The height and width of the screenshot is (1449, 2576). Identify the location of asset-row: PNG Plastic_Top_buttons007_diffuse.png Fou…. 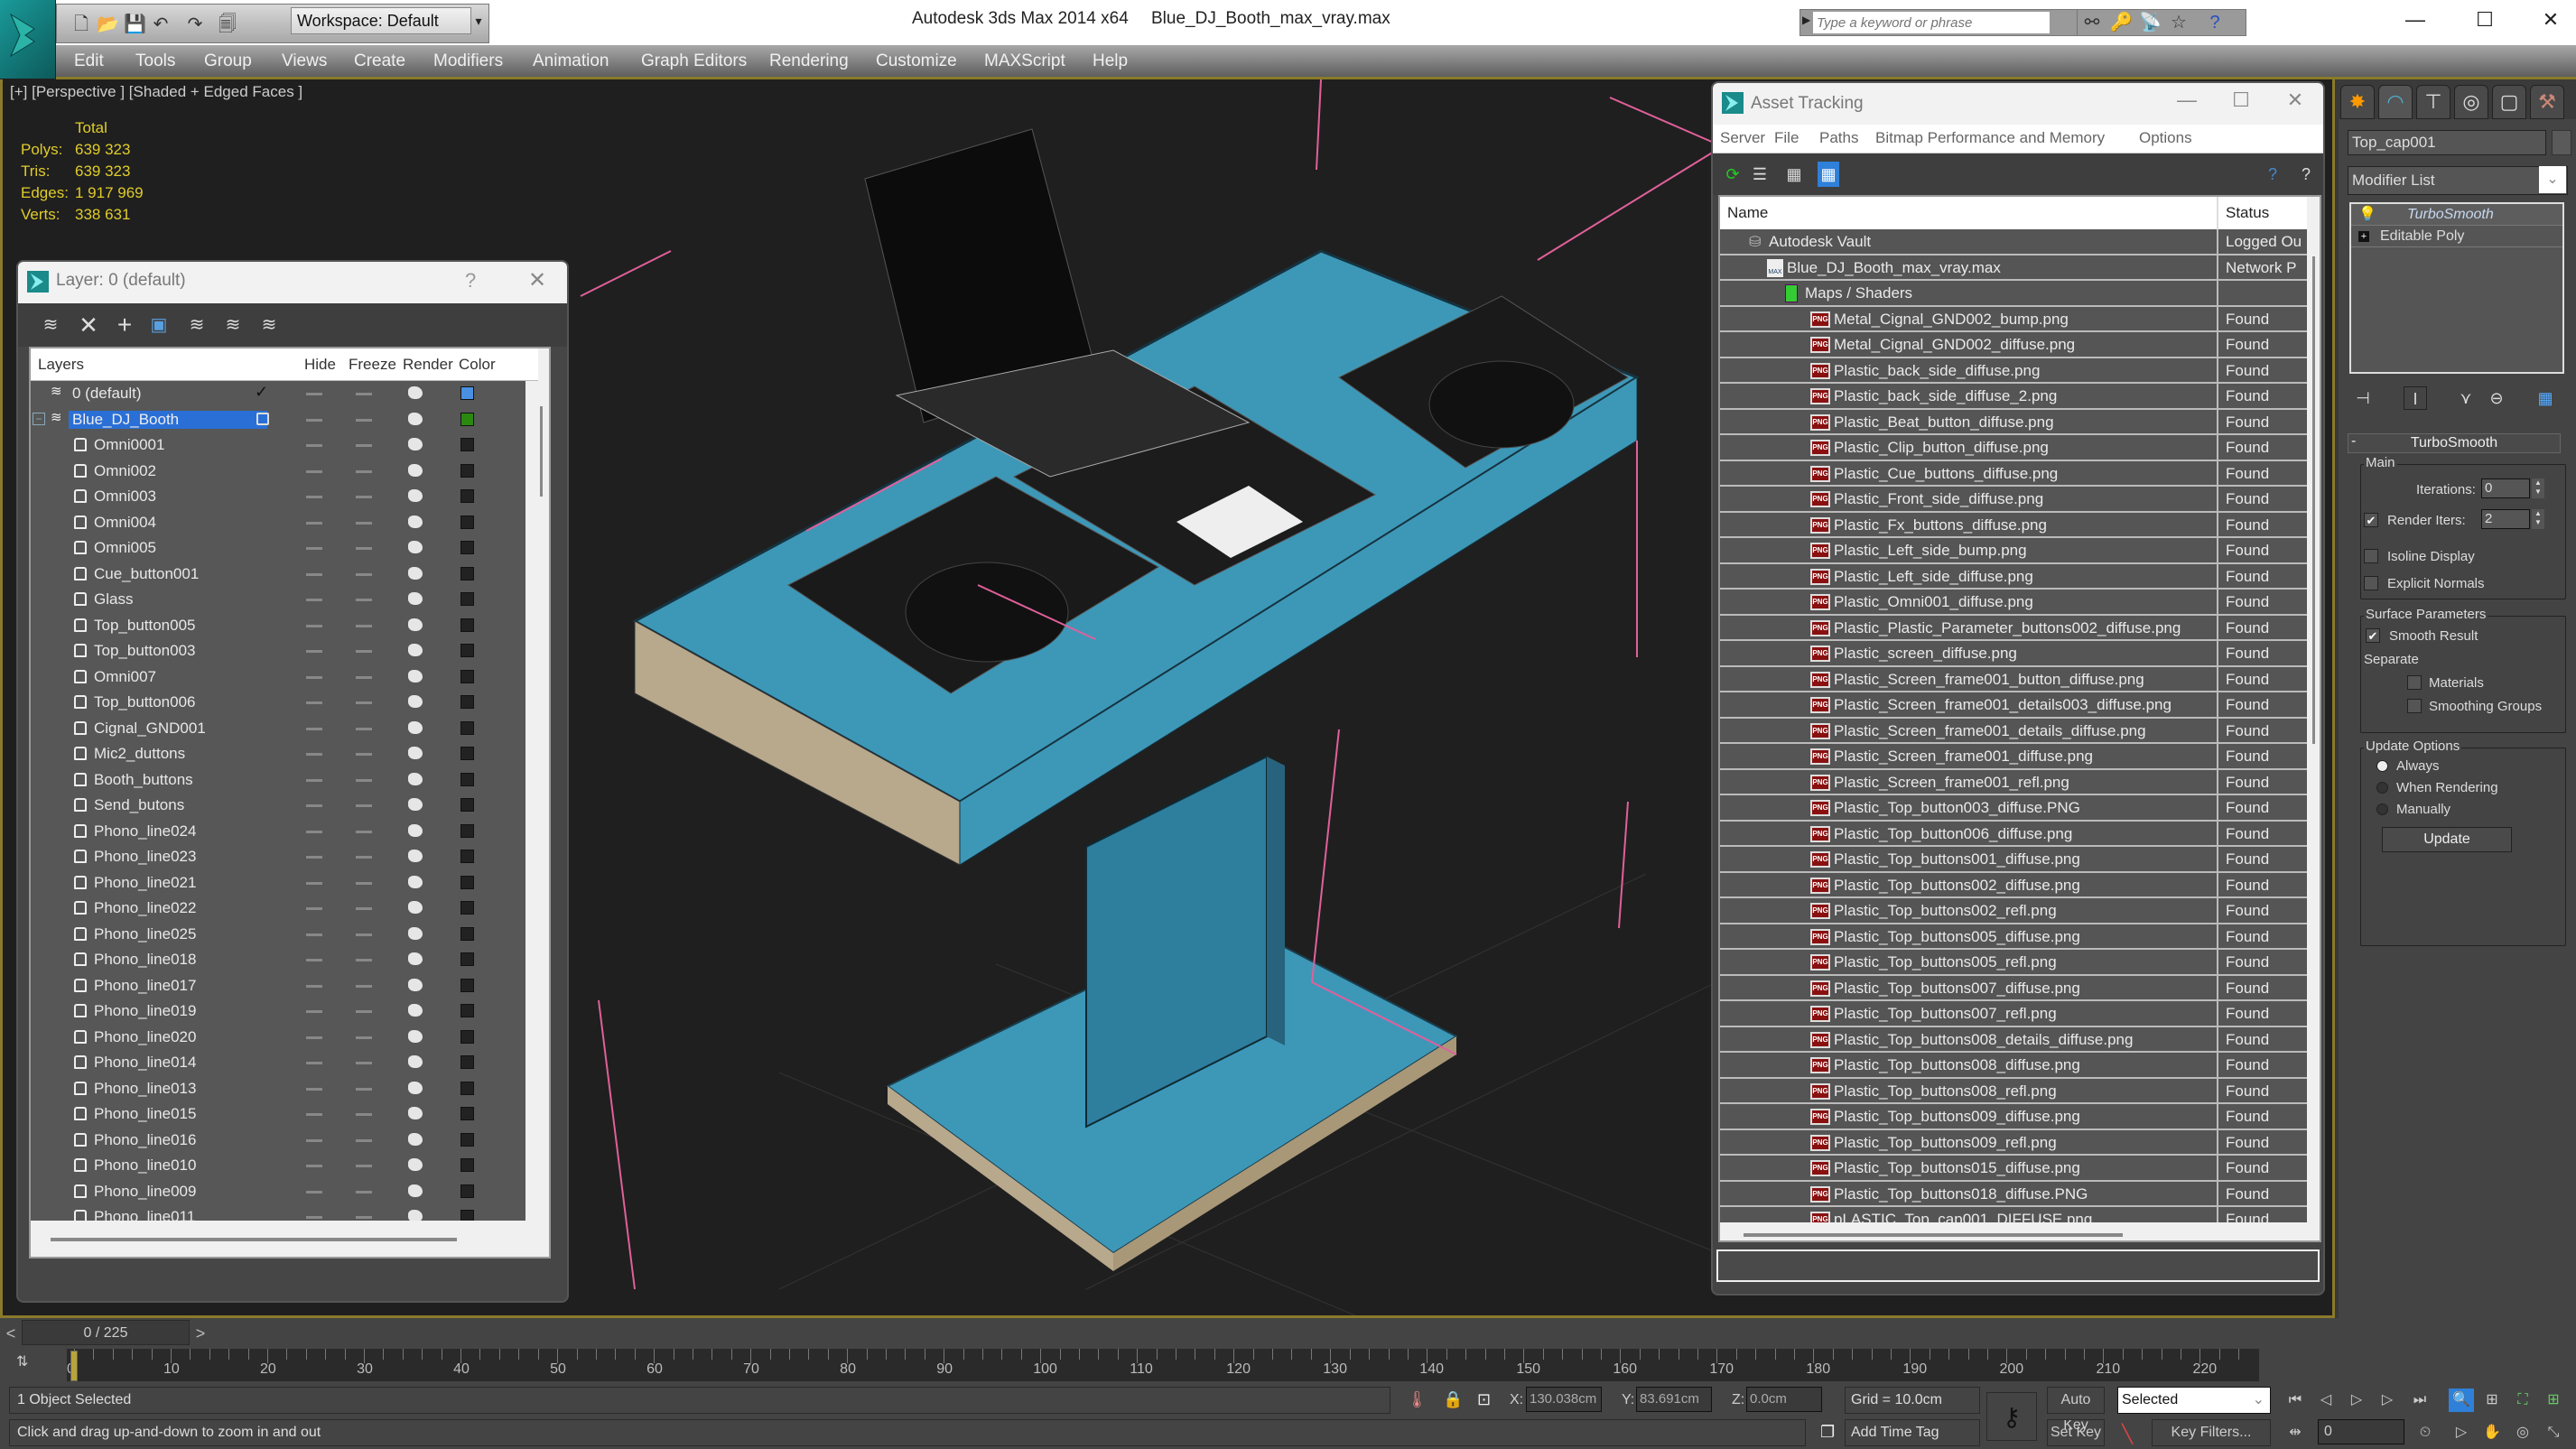
(2013, 988).